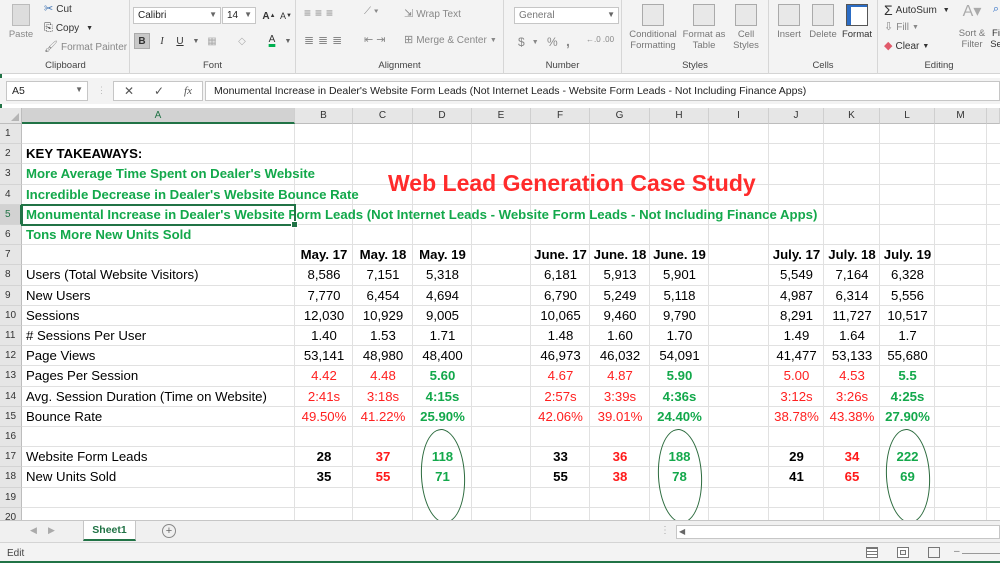  What do you see at coordinates (907, 335) in the screenshot?
I see `metric-value: 1.7` at bounding box center [907, 335].